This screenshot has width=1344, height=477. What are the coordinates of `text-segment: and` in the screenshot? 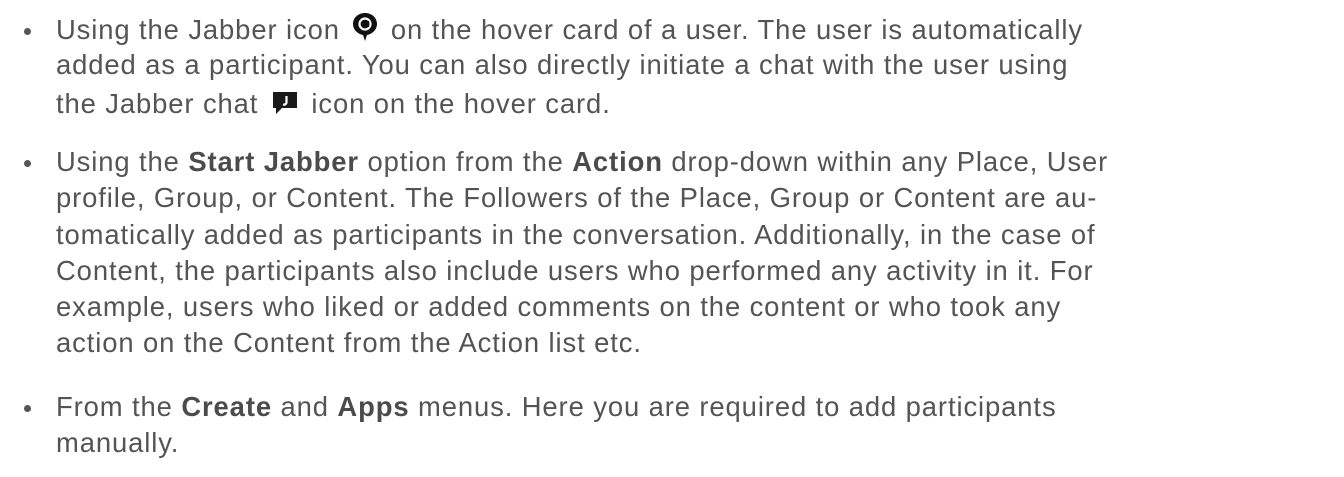 It's located at (304, 406).